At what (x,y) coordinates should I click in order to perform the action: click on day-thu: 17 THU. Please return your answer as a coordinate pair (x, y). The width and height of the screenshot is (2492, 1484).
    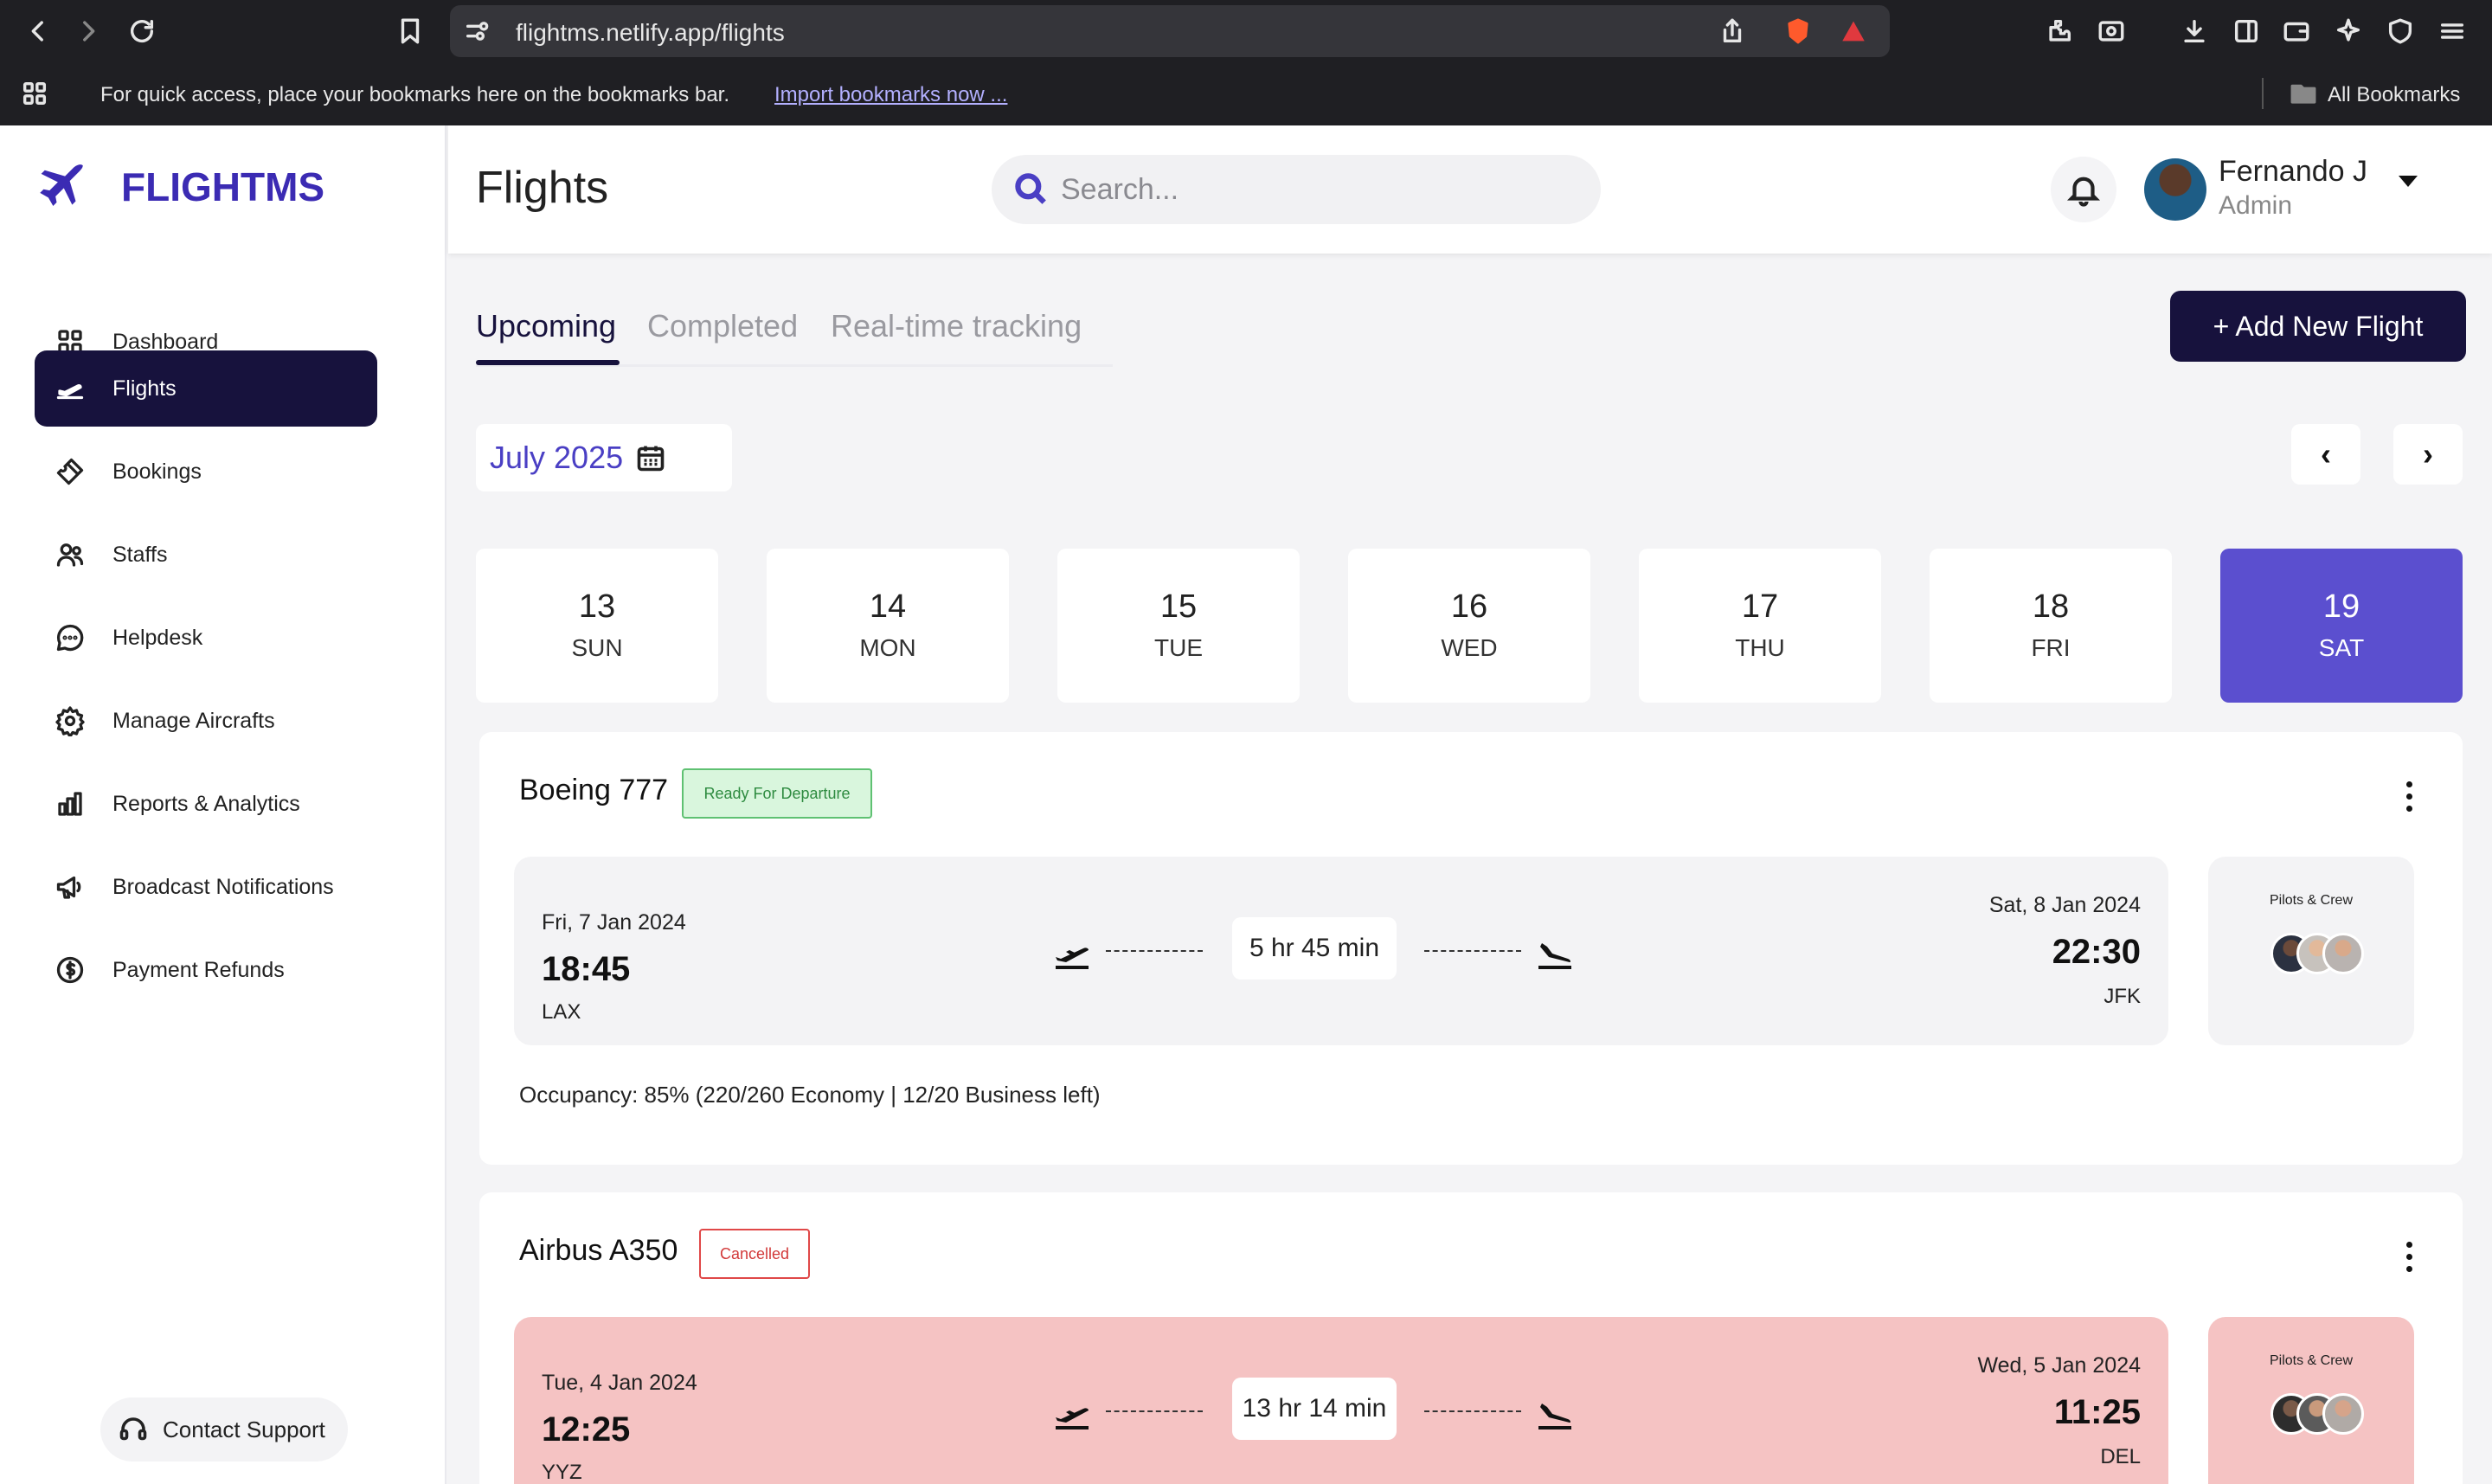
    Looking at the image, I should click on (1760, 626).